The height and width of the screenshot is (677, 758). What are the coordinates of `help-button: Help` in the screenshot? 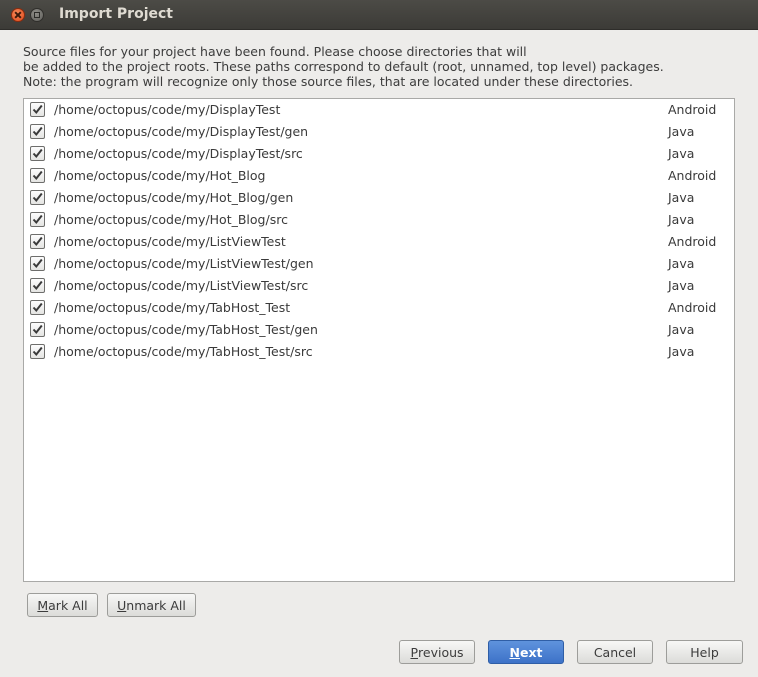 It's located at (704, 652).